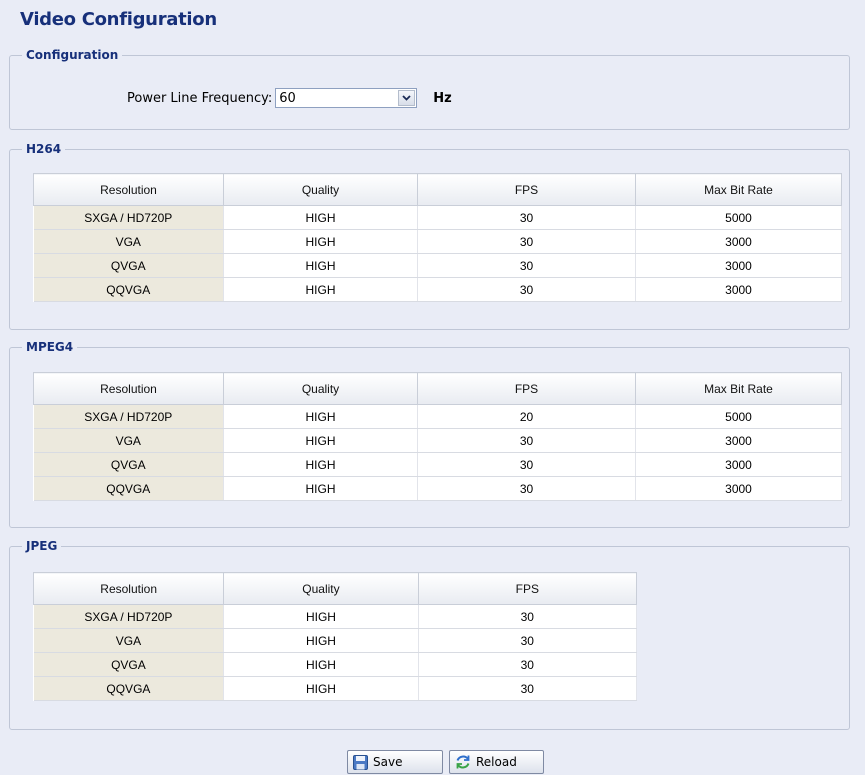 The image size is (865, 775). Describe the element at coordinates (50, 347) in the screenshot. I see `mpeg4-legend: MPEG4` at that location.